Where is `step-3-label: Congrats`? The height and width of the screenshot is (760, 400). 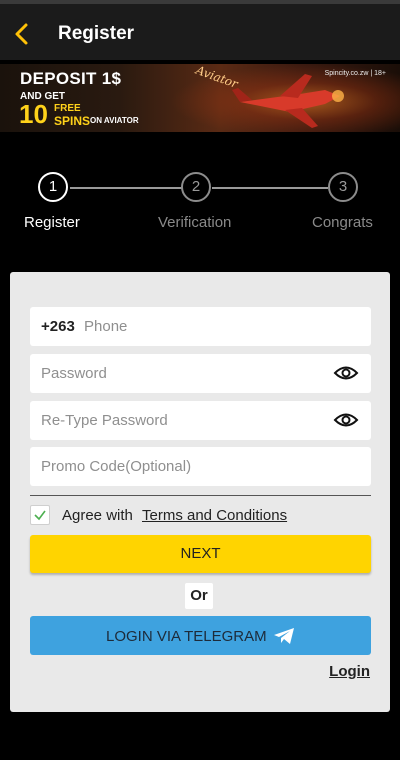 step-3-label: Congrats is located at coordinates (342, 222).